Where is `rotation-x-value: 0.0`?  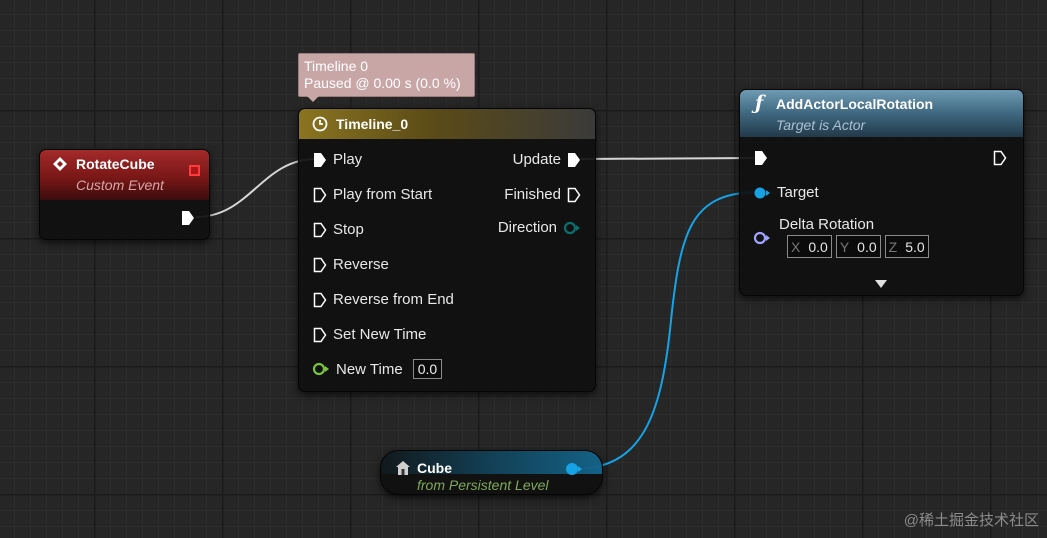
rotation-x-value: 0.0 is located at coordinates (818, 246).